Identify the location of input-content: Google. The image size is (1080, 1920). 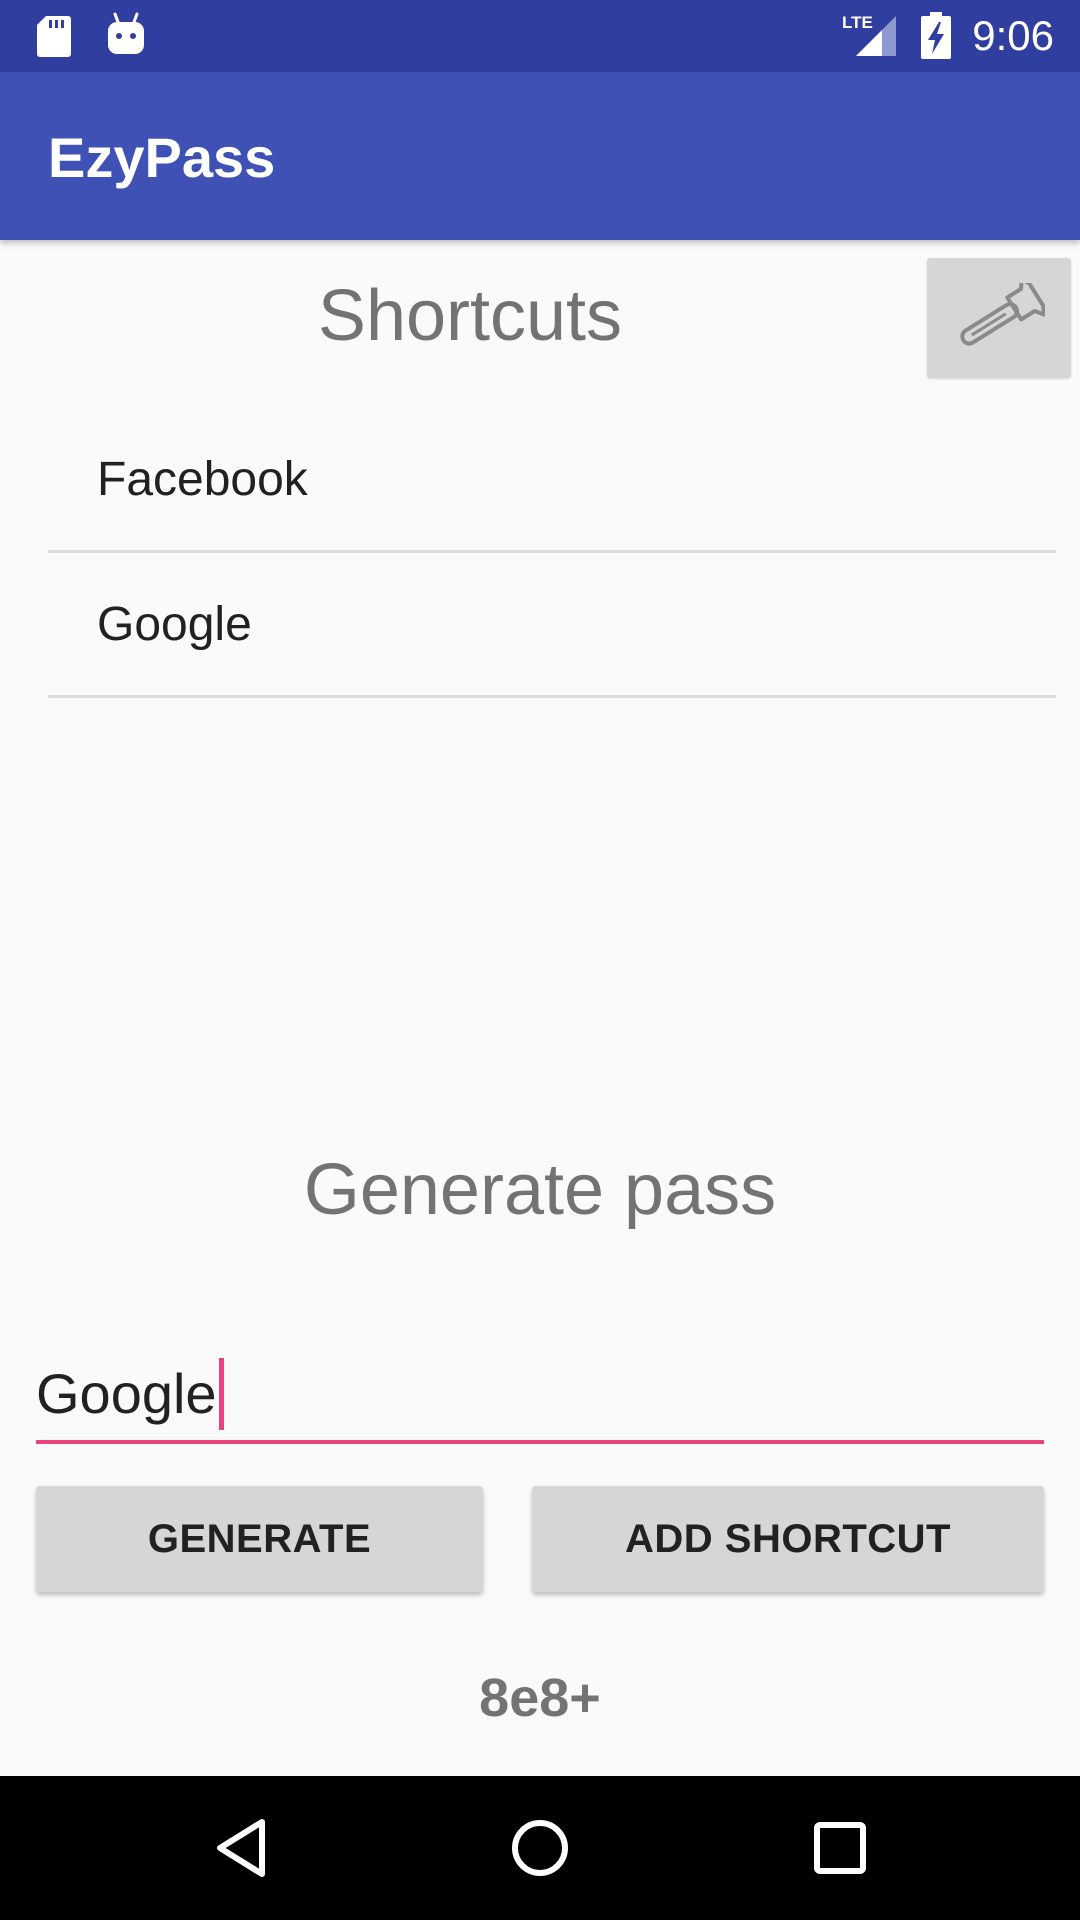
(130, 1394).